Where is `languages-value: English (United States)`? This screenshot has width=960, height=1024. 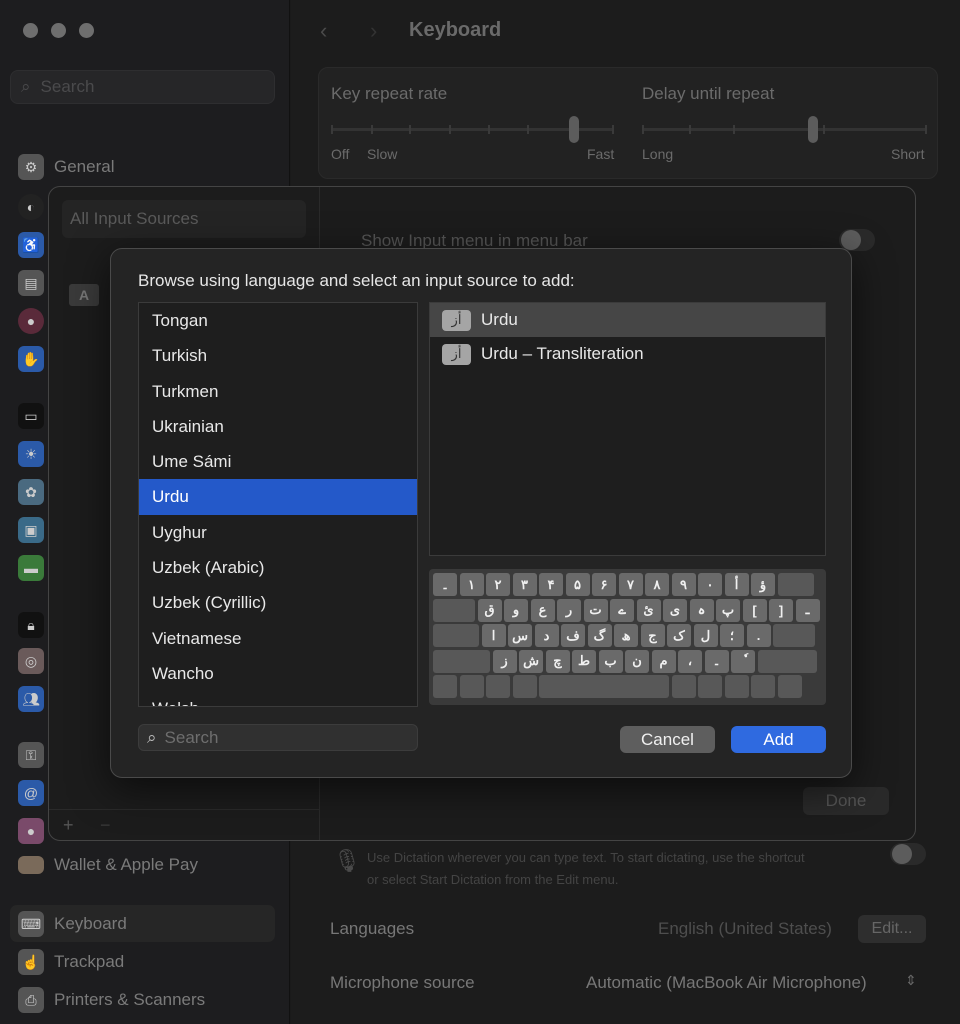 languages-value: English (United States) is located at coordinates (745, 928).